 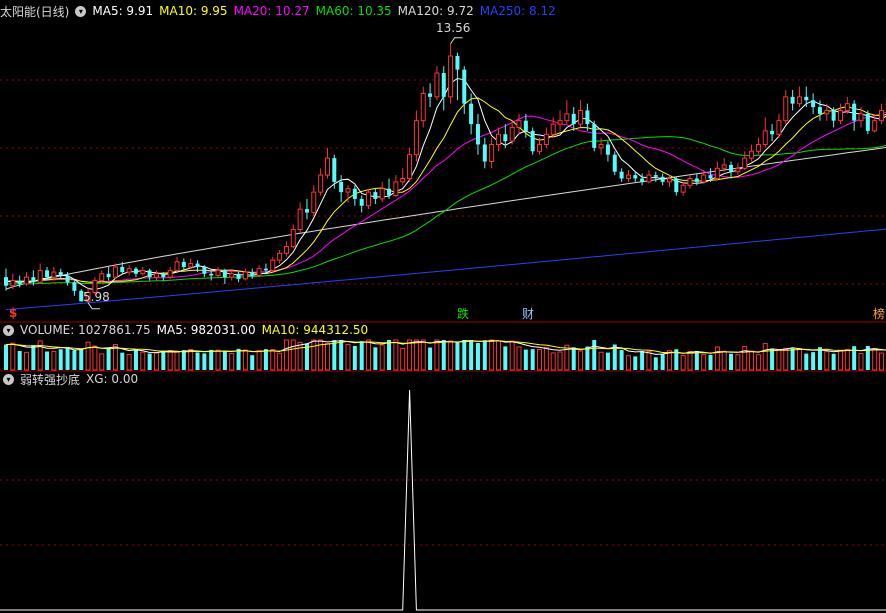 I want to click on event-marker-bang: 榜, so click(x=879, y=313).